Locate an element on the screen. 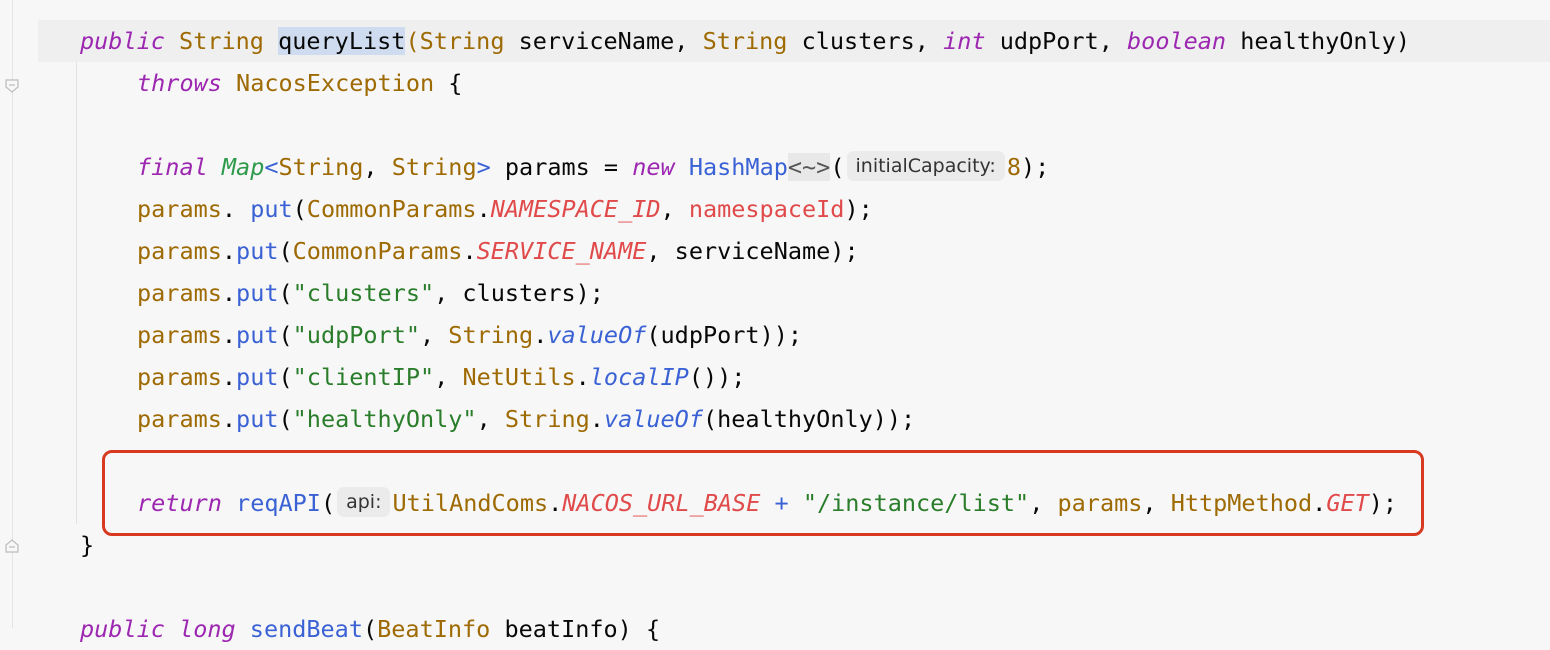 Image resolution: width=1550 pixels, height=650 pixels. parameter-hint: initialCapacity: is located at coordinates (925, 166).